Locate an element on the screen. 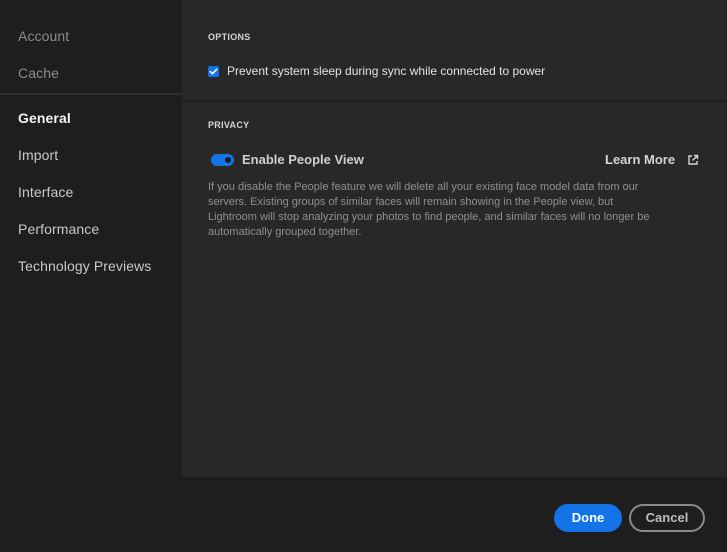  sidebar-item-import: Import is located at coordinates (38, 155).